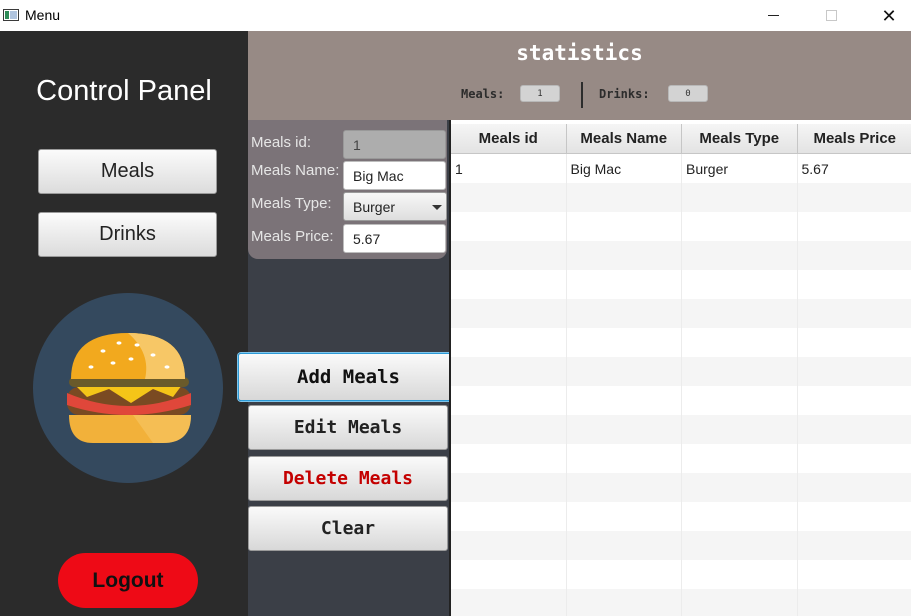 The height and width of the screenshot is (616, 911). What do you see at coordinates (348, 427) in the screenshot?
I see `edit-meals-button: Edit Meals` at bounding box center [348, 427].